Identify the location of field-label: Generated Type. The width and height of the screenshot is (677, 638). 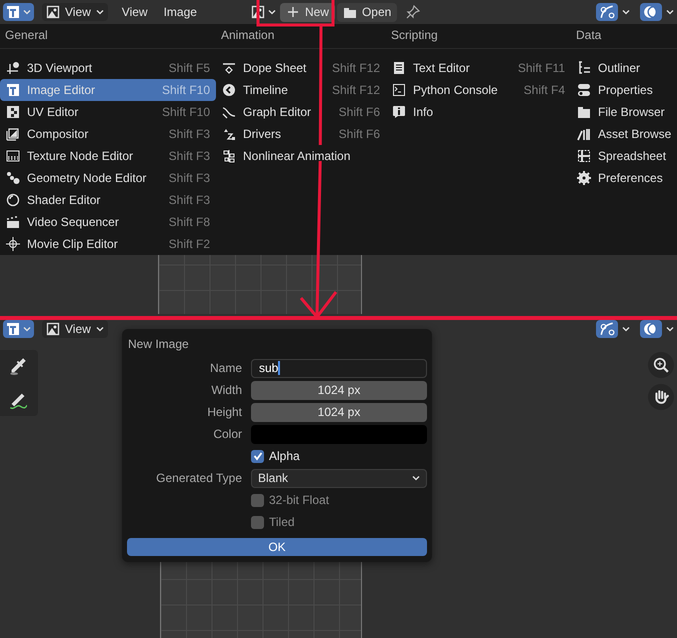
(199, 478).